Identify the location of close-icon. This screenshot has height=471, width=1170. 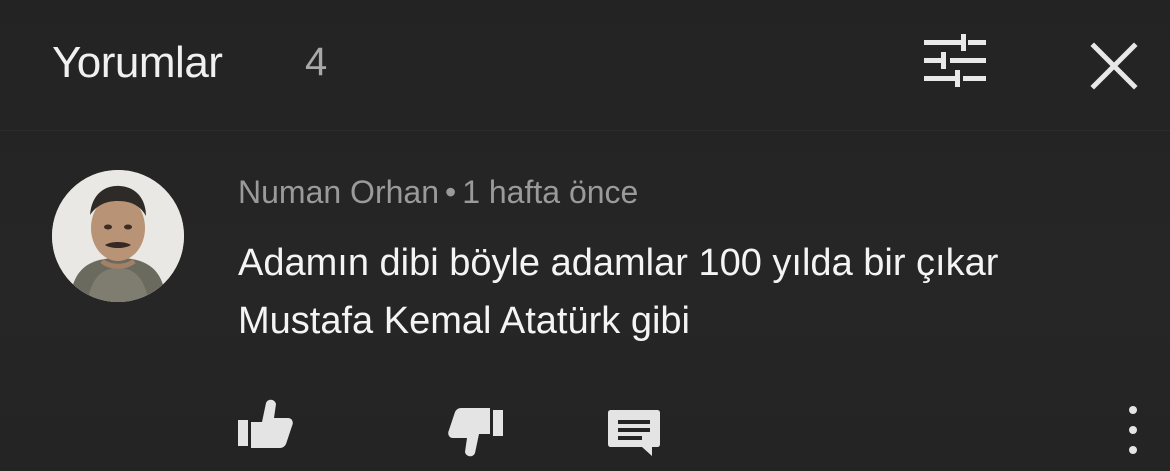
(1114, 66).